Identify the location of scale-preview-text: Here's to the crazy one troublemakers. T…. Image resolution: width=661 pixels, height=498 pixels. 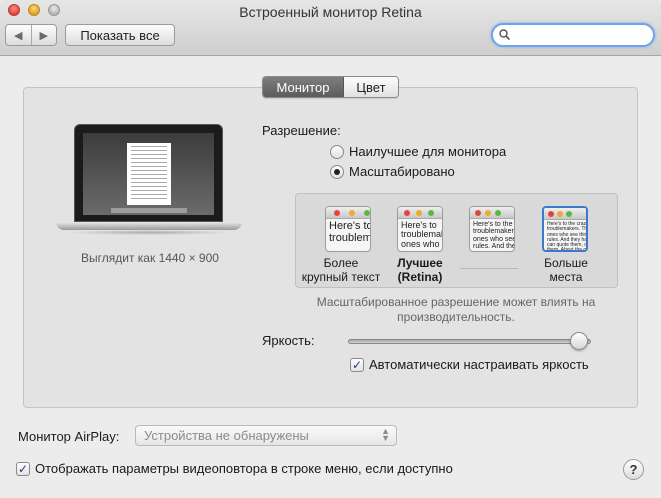
(566, 236).